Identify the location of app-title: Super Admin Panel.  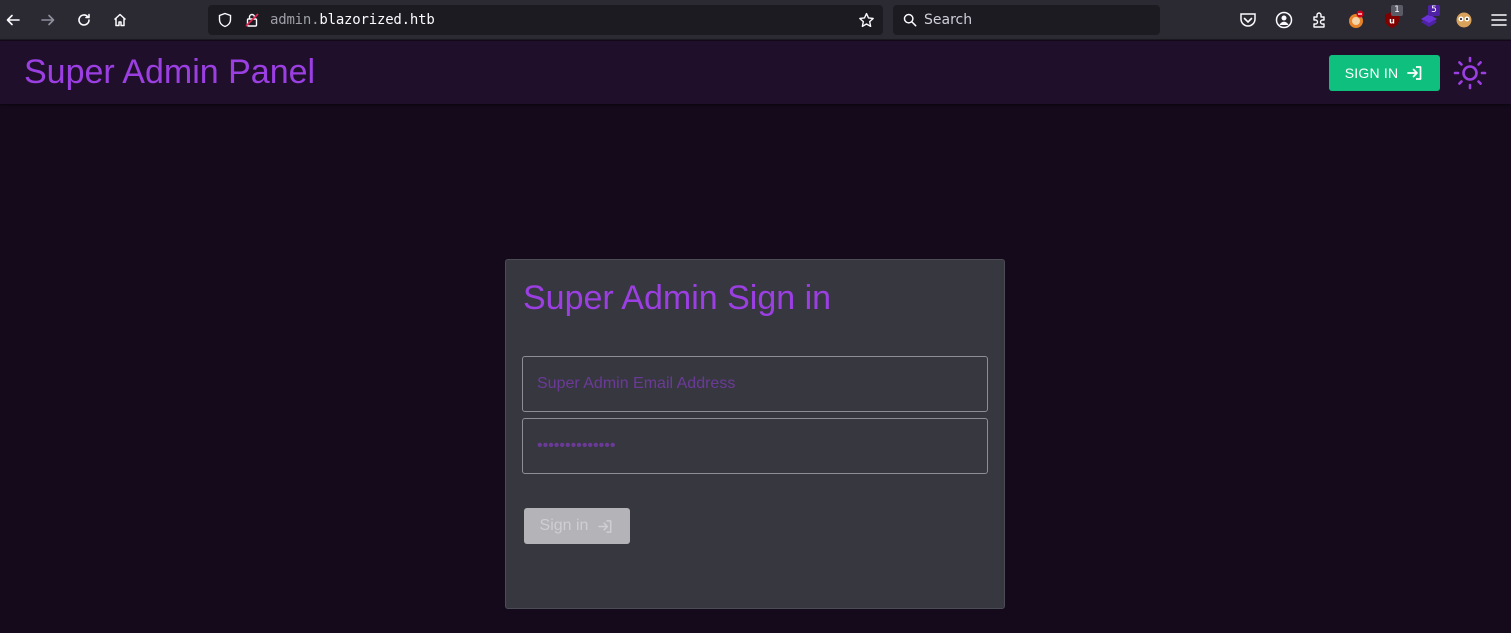
(170, 72).